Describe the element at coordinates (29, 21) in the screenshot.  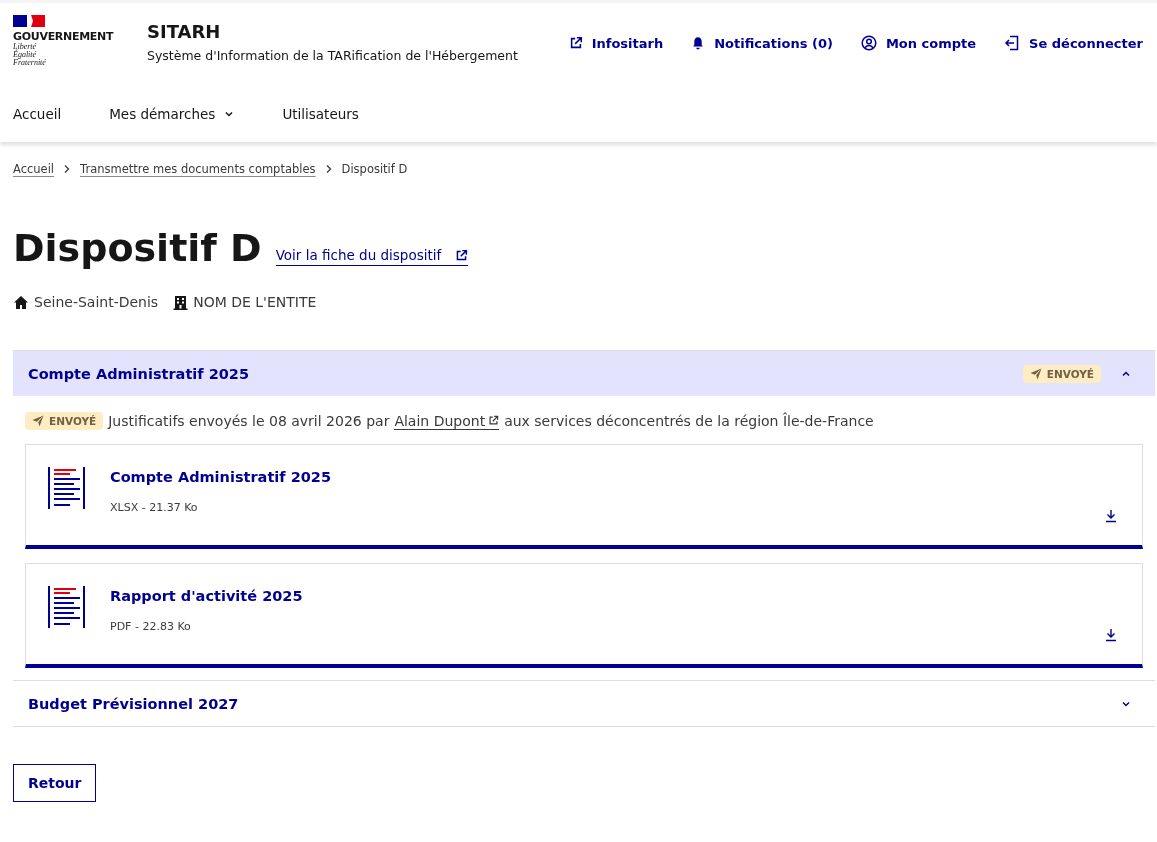
I see `marianne-logo-icon` at that location.